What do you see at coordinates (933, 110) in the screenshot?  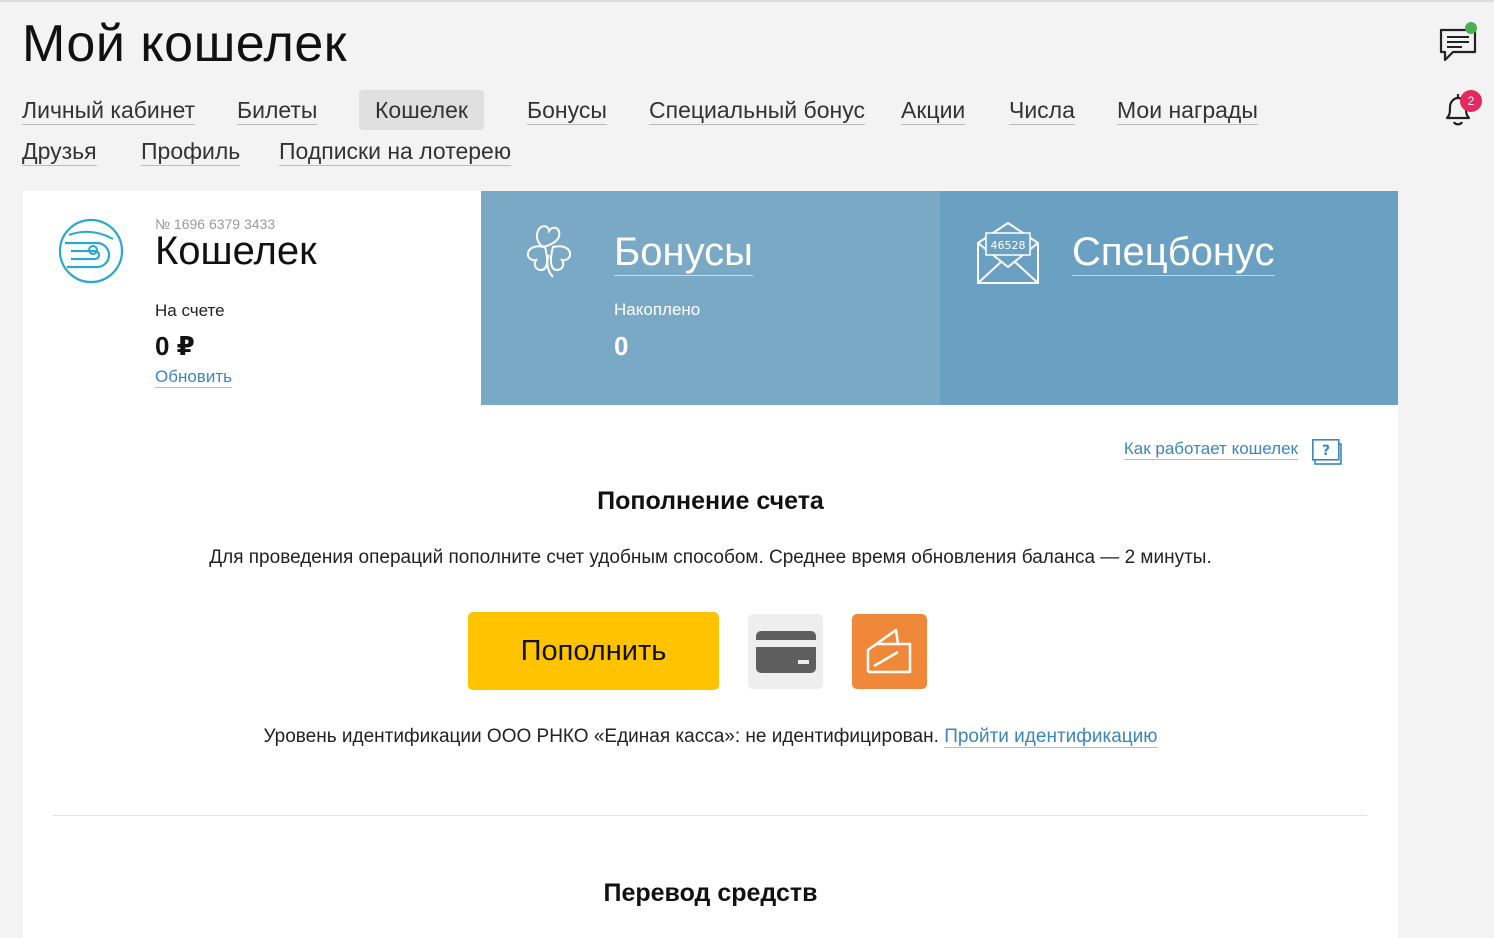 I see `nav-item-promos: Акции` at bounding box center [933, 110].